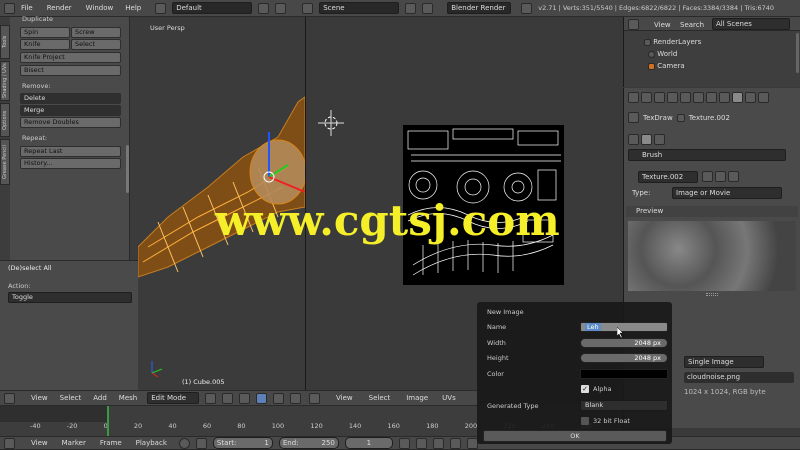  I want to click on add-scene-button, so click(411, 8).